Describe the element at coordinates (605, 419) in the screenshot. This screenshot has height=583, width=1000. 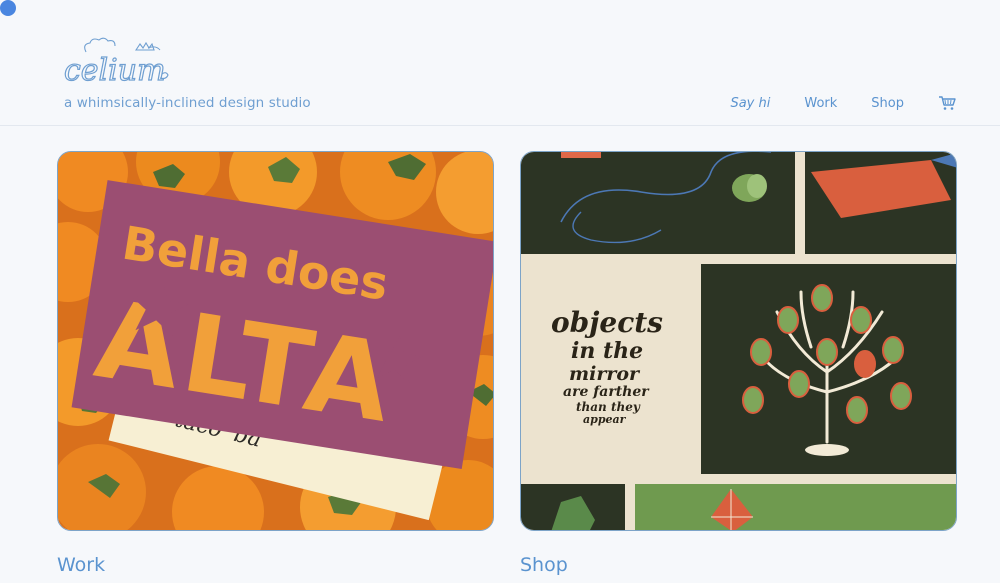
I see `shop-artwork-line6: appear` at that location.